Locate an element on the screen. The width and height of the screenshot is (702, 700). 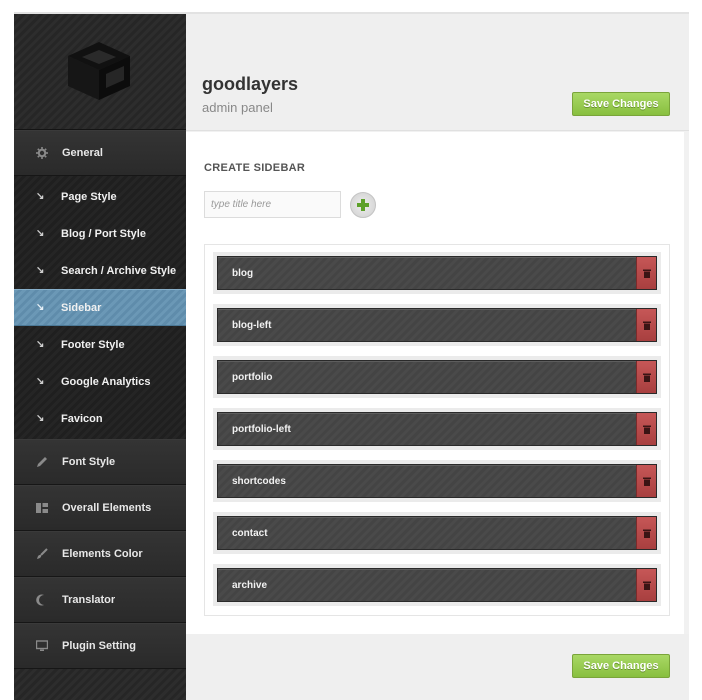
list-item: archive is located at coordinates (437, 585).